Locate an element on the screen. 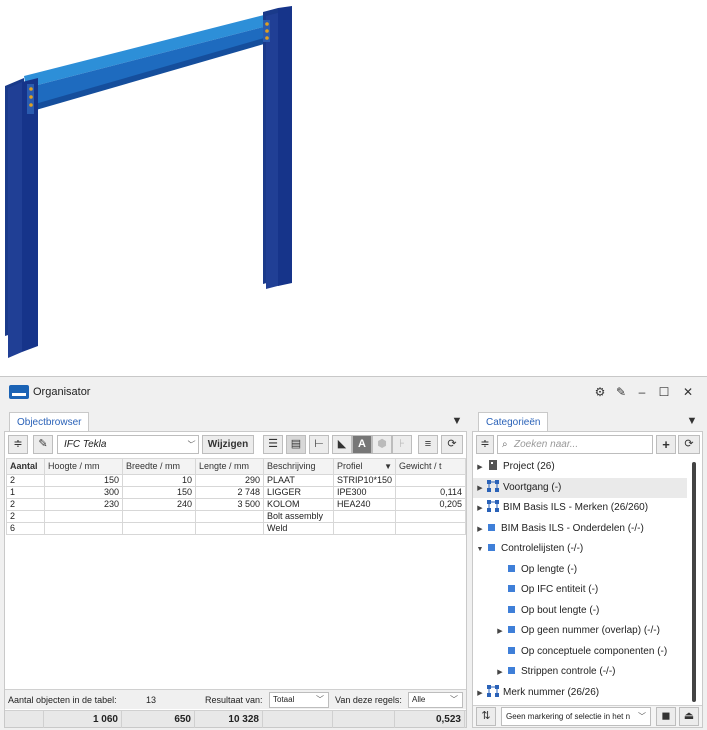 The height and width of the screenshot is (730, 707). column-header-gewicht: Gewicht / t is located at coordinates (430, 466).